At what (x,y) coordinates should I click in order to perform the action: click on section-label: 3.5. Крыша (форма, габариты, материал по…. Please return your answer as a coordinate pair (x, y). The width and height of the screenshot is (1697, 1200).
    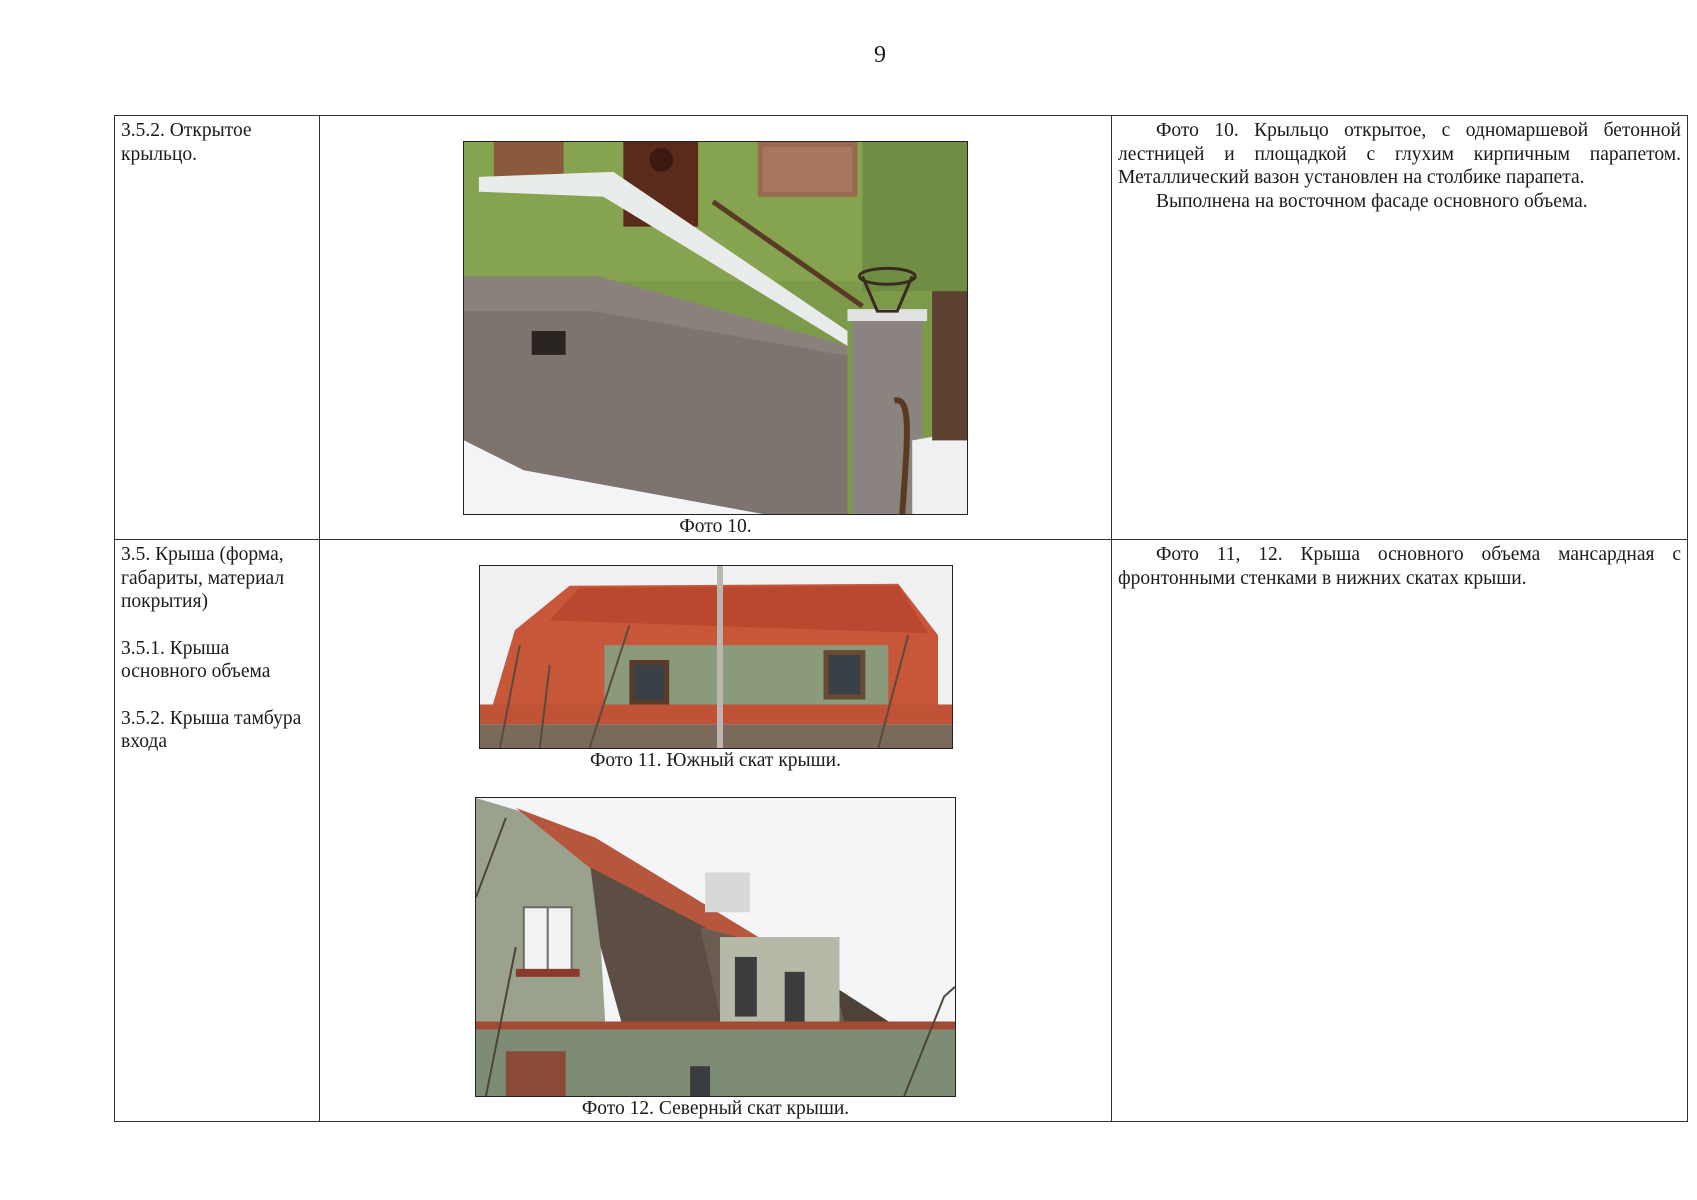
    Looking at the image, I should click on (203, 578).